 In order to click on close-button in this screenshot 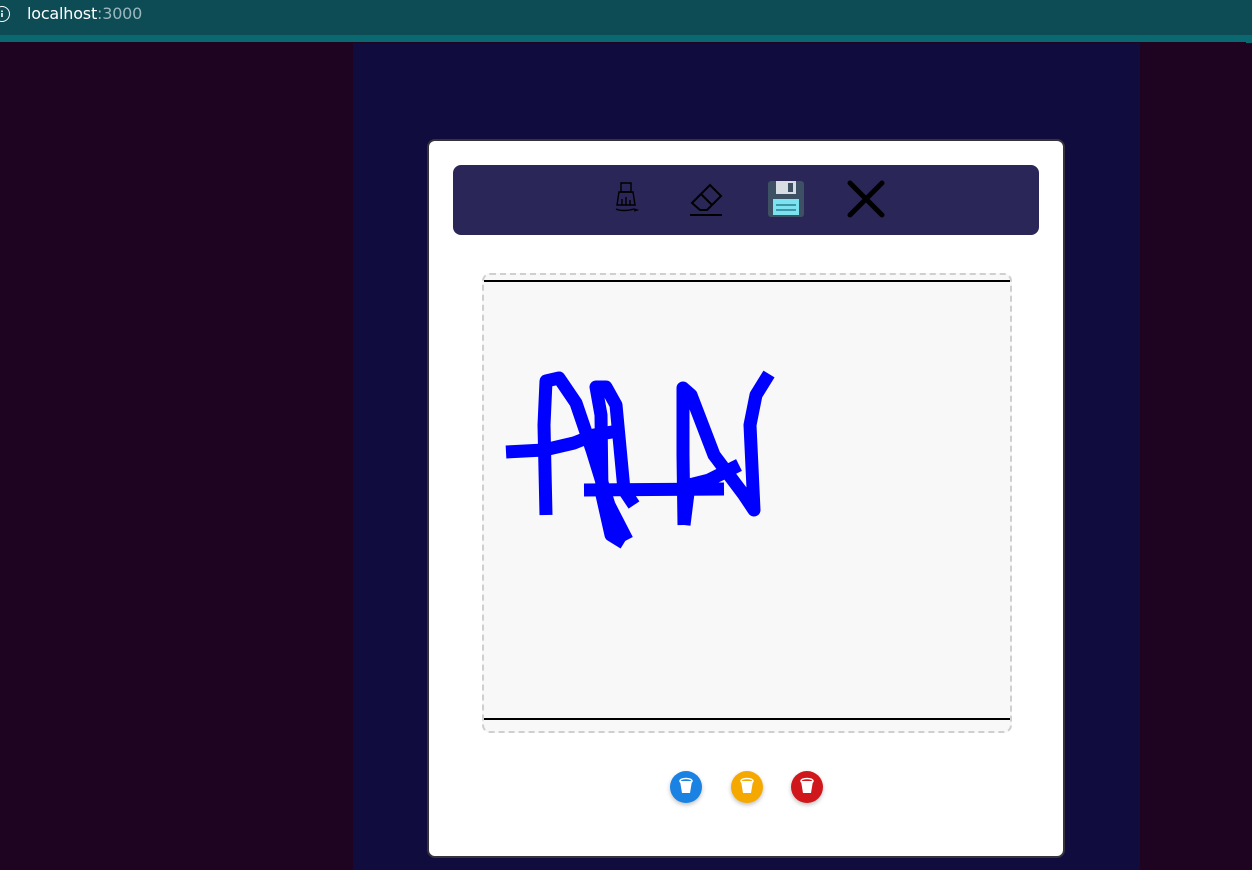, I will do `click(866, 199)`.